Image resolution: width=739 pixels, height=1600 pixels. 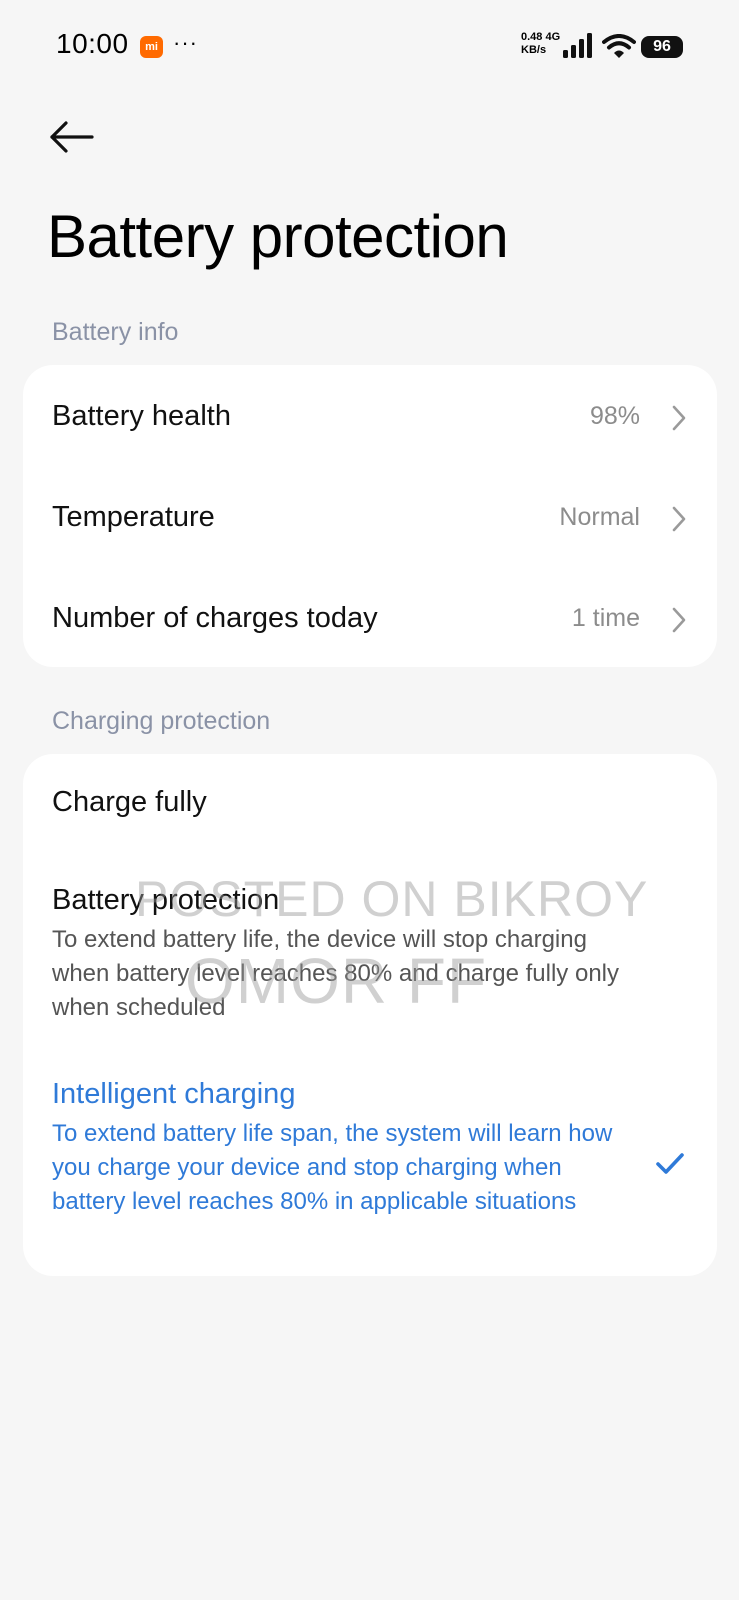 What do you see at coordinates (534, 50) in the screenshot?
I see `network-speed-unit: KB/s` at bounding box center [534, 50].